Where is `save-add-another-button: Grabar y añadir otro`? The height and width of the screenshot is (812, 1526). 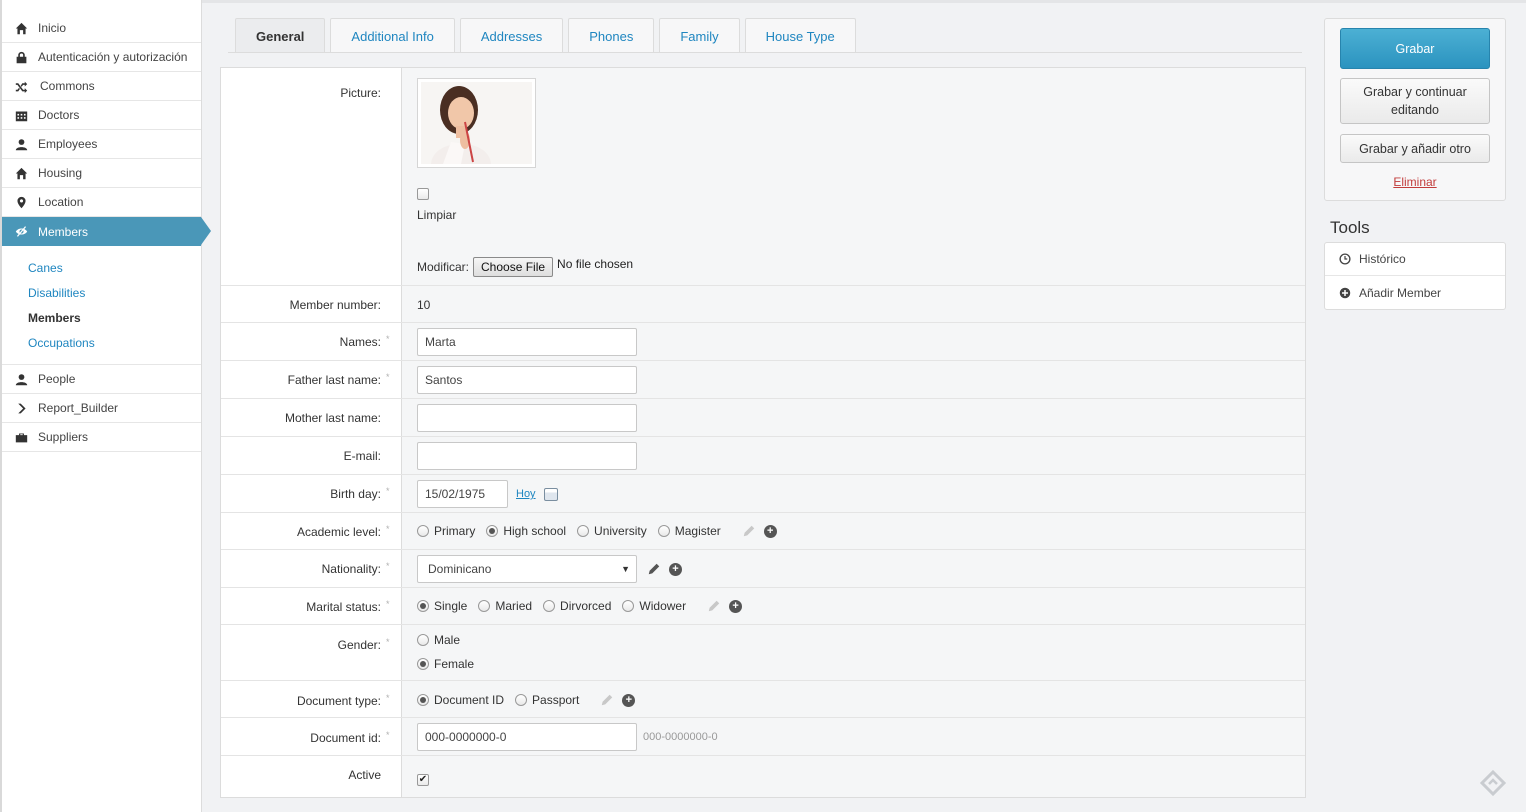
save-add-another-button: Grabar y añadir otro is located at coordinates (1415, 148).